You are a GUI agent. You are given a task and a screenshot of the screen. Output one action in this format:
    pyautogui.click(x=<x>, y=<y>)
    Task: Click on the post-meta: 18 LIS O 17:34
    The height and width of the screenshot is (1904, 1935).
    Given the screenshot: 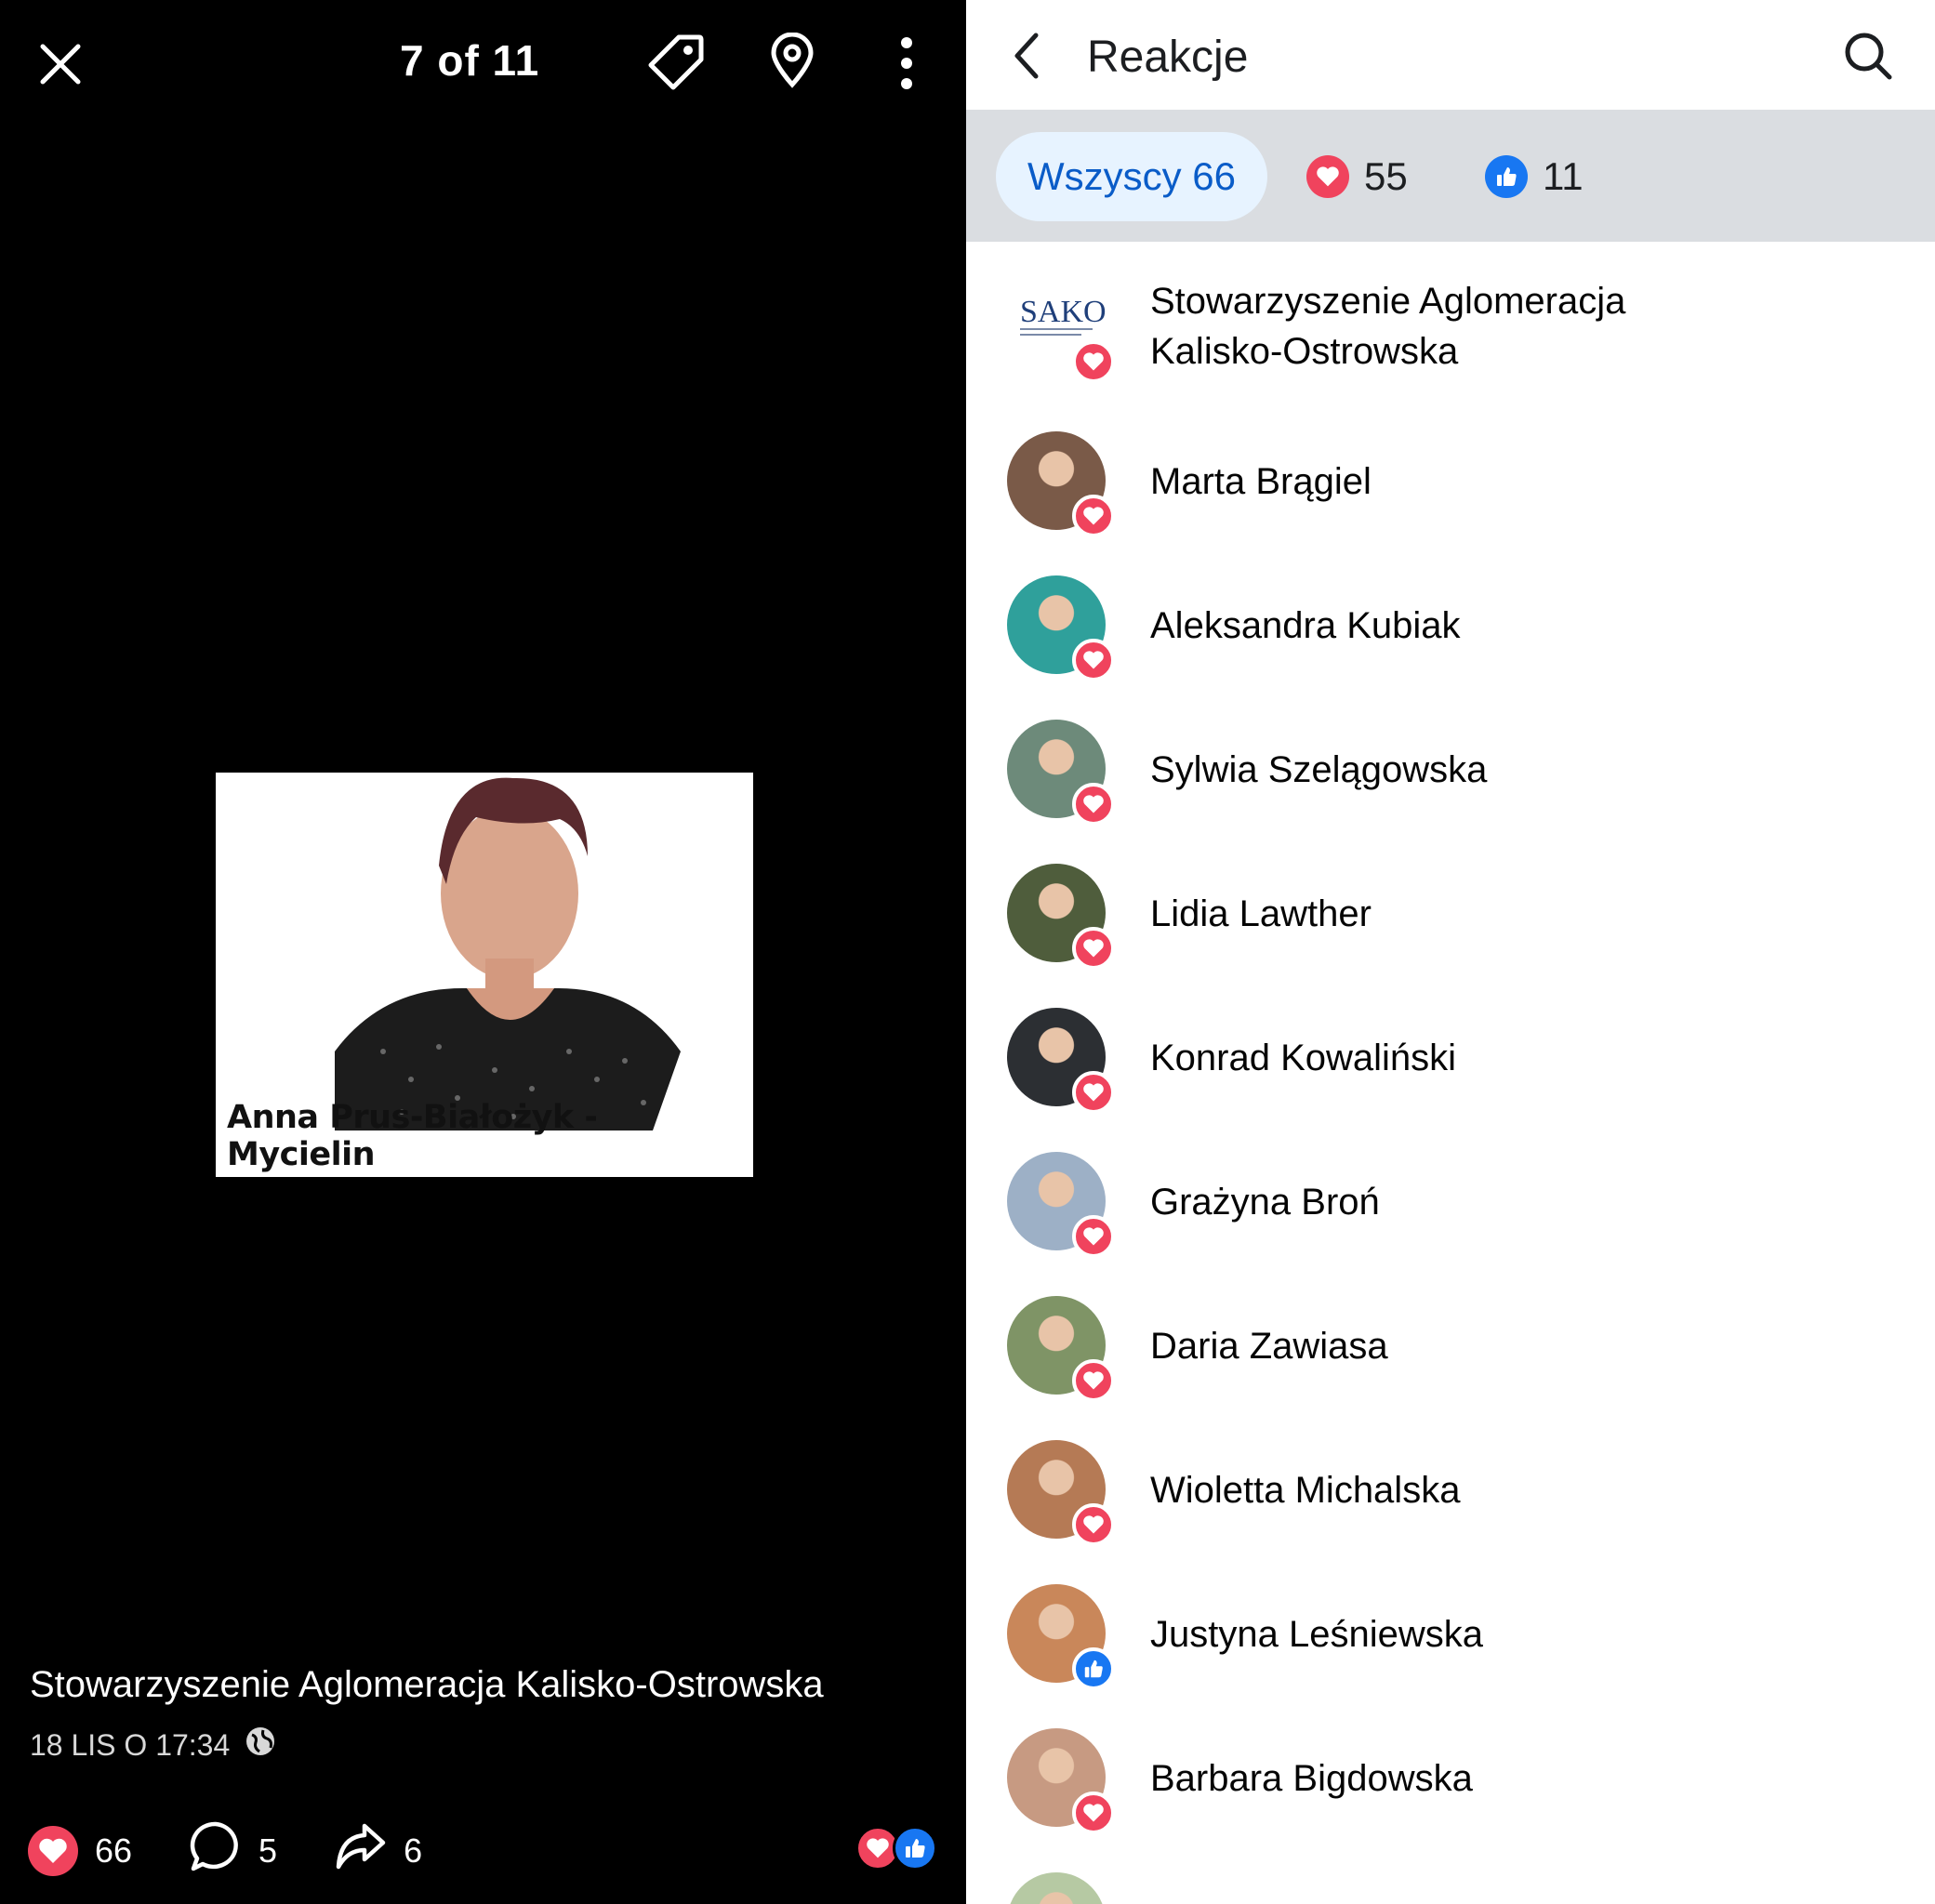 What is the action you would take?
    pyautogui.click(x=153, y=1745)
    